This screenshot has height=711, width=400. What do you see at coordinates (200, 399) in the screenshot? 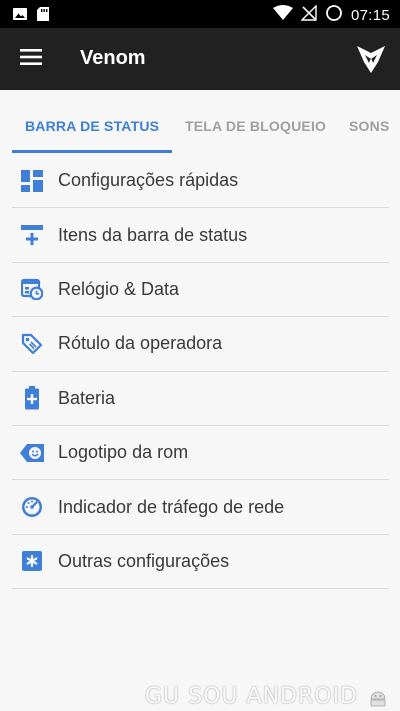
I see `list-item-bateria: Bateria` at bounding box center [200, 399].